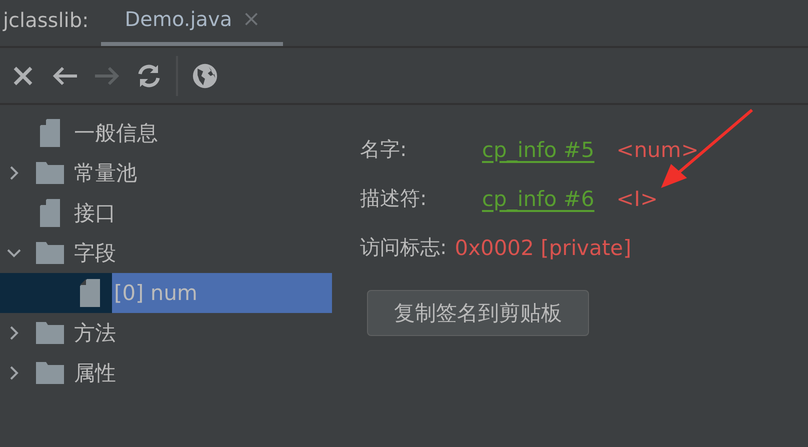  I want to click on field-value: <num>, so click(657, 150).